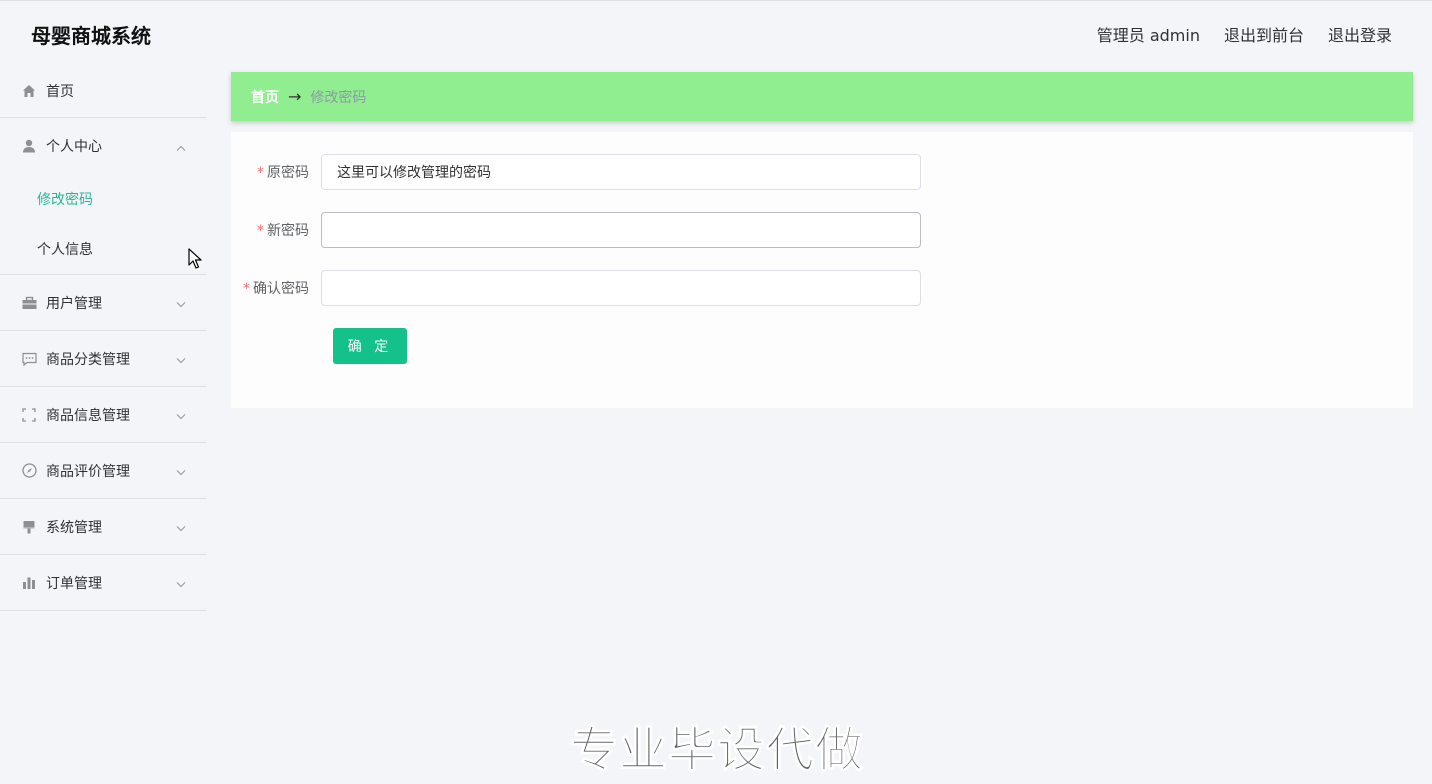 This screenshot has width=1432, height=784. I want to click on sidebar-item-label: 订单管理, so click(74, 583).